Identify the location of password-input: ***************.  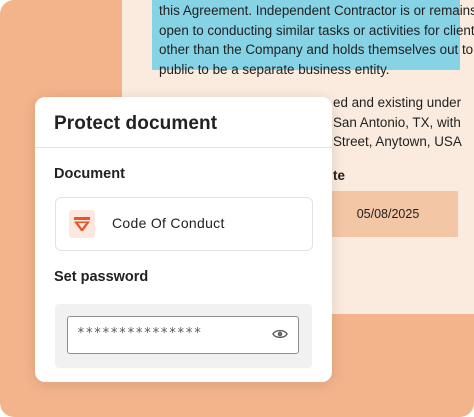
(183, 335).